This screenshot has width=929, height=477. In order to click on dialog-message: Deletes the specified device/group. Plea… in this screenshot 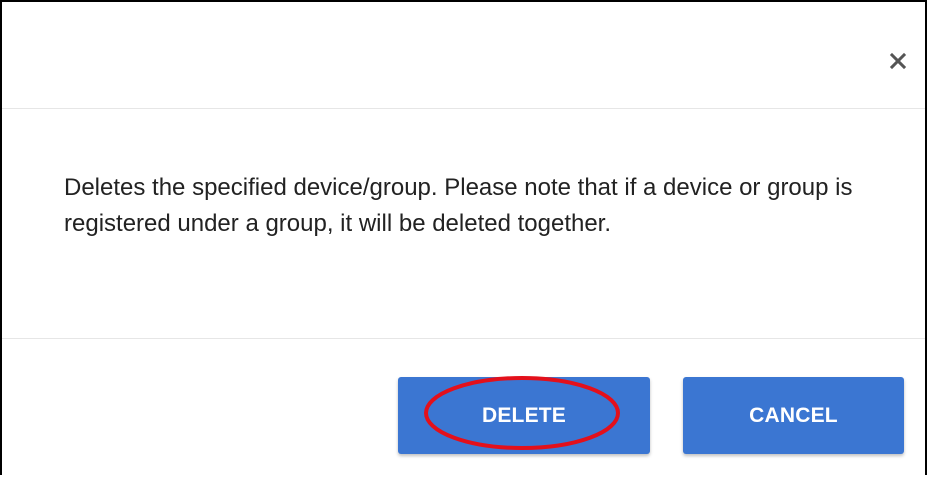, I will do `click(458, 205)`.